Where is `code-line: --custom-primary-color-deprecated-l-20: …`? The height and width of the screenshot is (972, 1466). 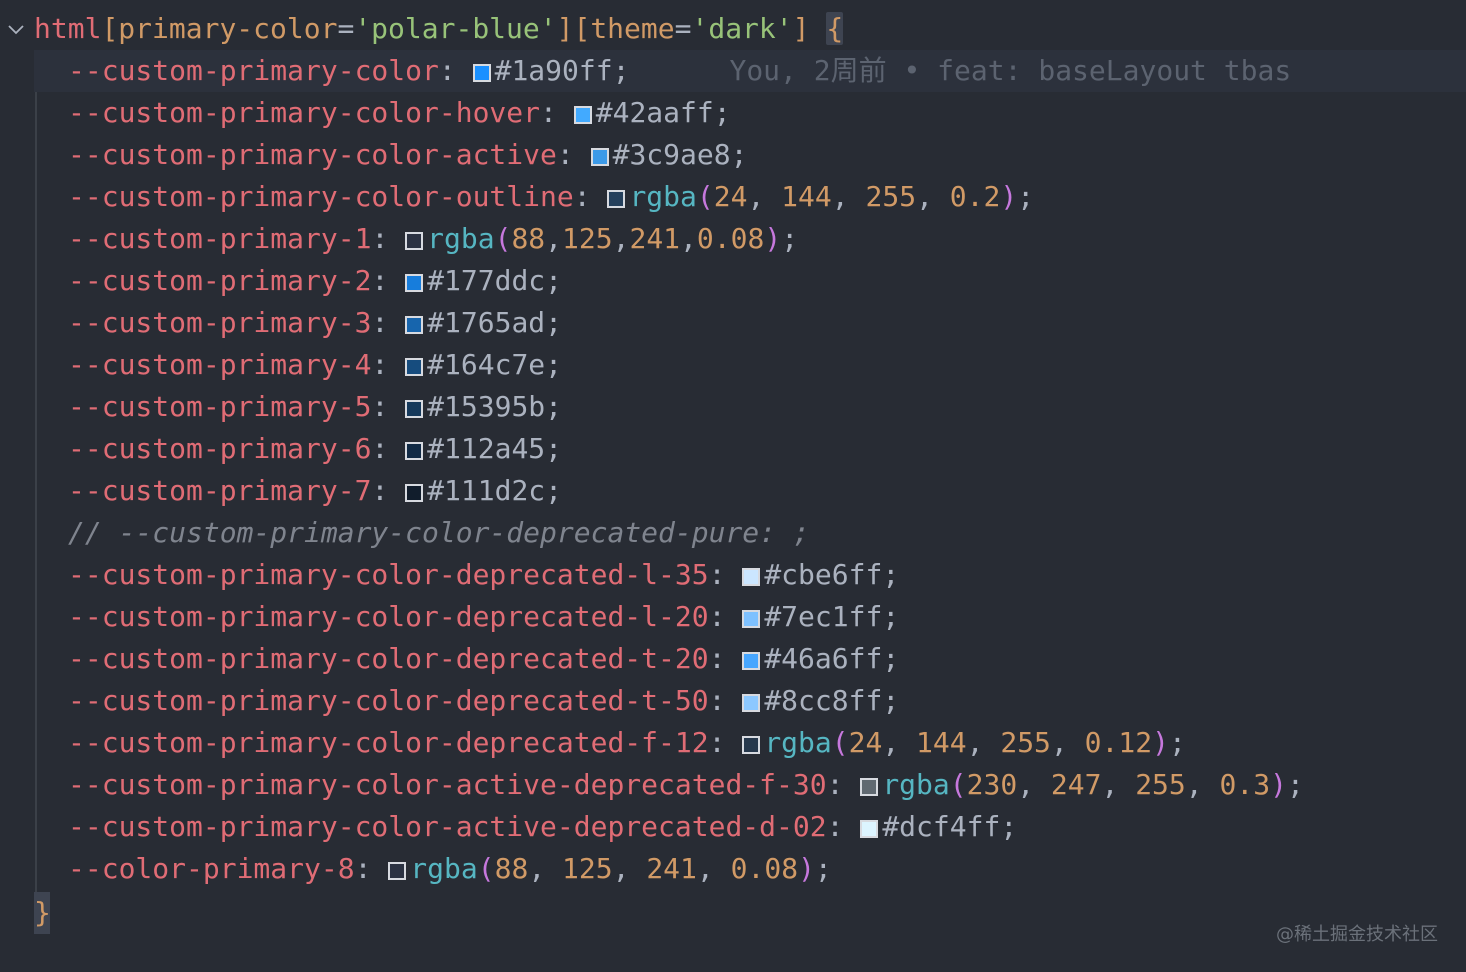
code-line: --custom-primary-color-deprecated-l-20: … is located at coordinates (733, 617).